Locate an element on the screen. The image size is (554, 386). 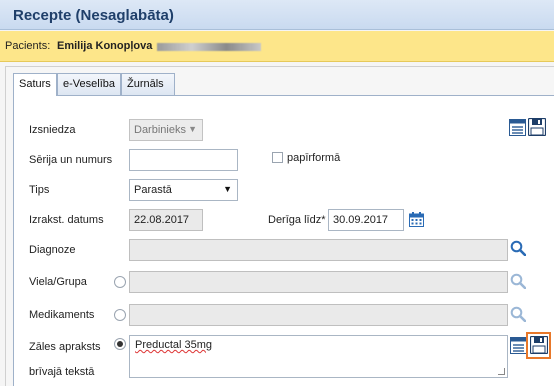
diagnosis-label: Diagnoze is located at coordinates (52, 250).